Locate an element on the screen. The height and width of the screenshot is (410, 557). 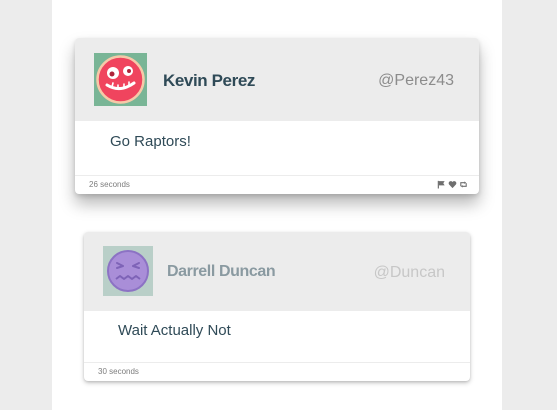
user-handle: @Duncan is located at coordinates (409, 273).